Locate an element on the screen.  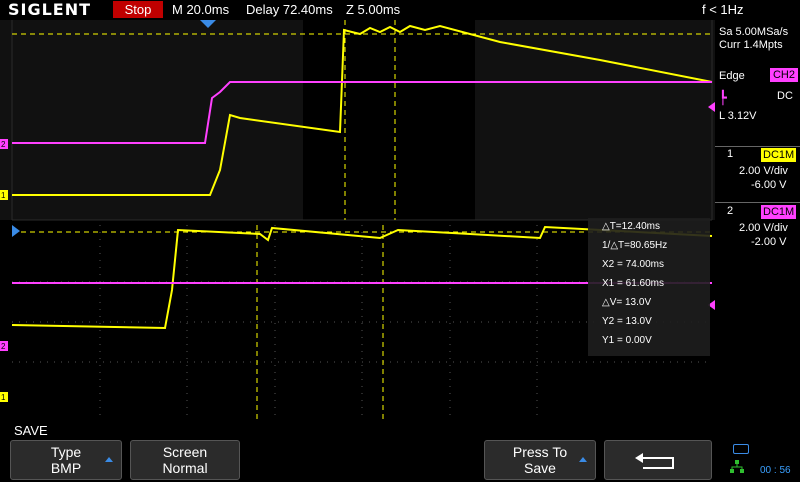
zoom-region is located at coordinates (389, 120).